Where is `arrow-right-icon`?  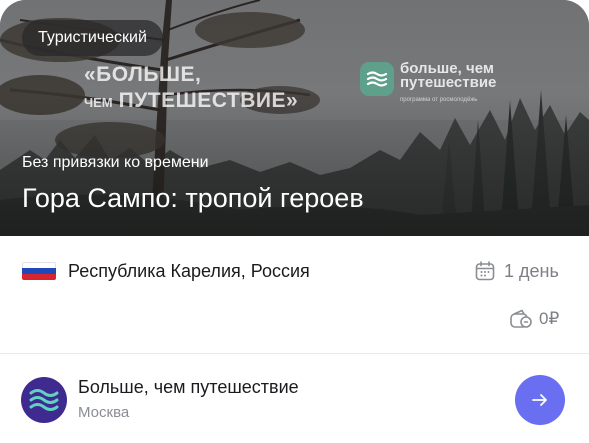 arrow-right-icon is located at coordinates (539, 400).